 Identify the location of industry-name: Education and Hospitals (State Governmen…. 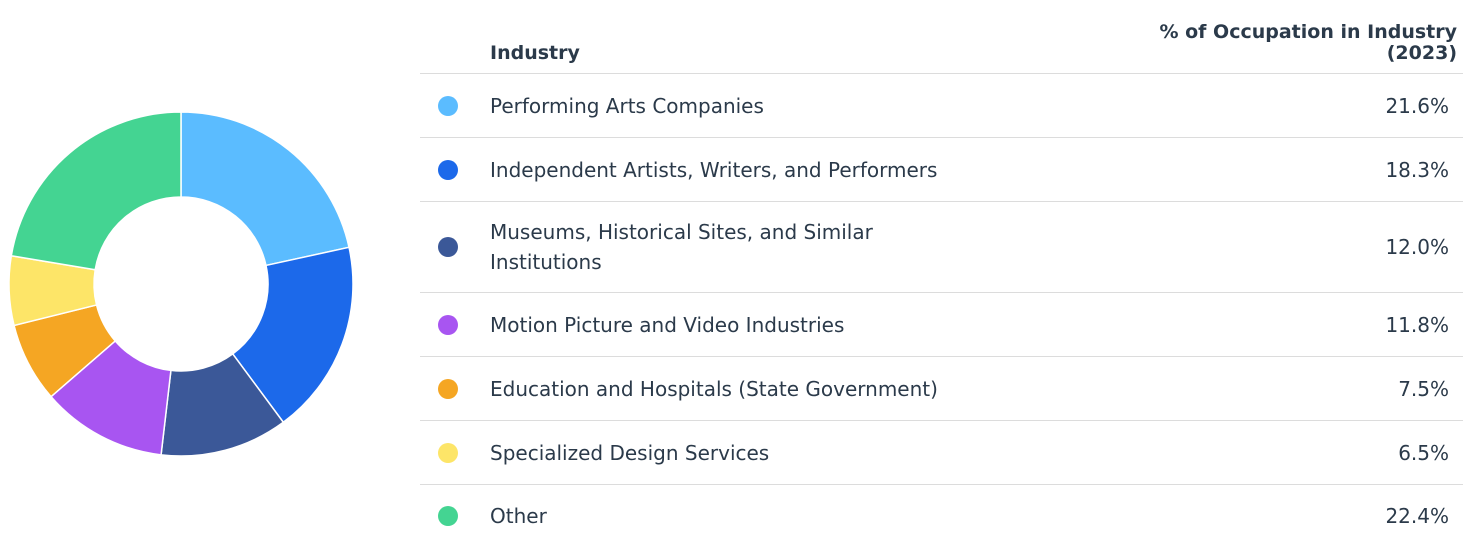
(714, 388).